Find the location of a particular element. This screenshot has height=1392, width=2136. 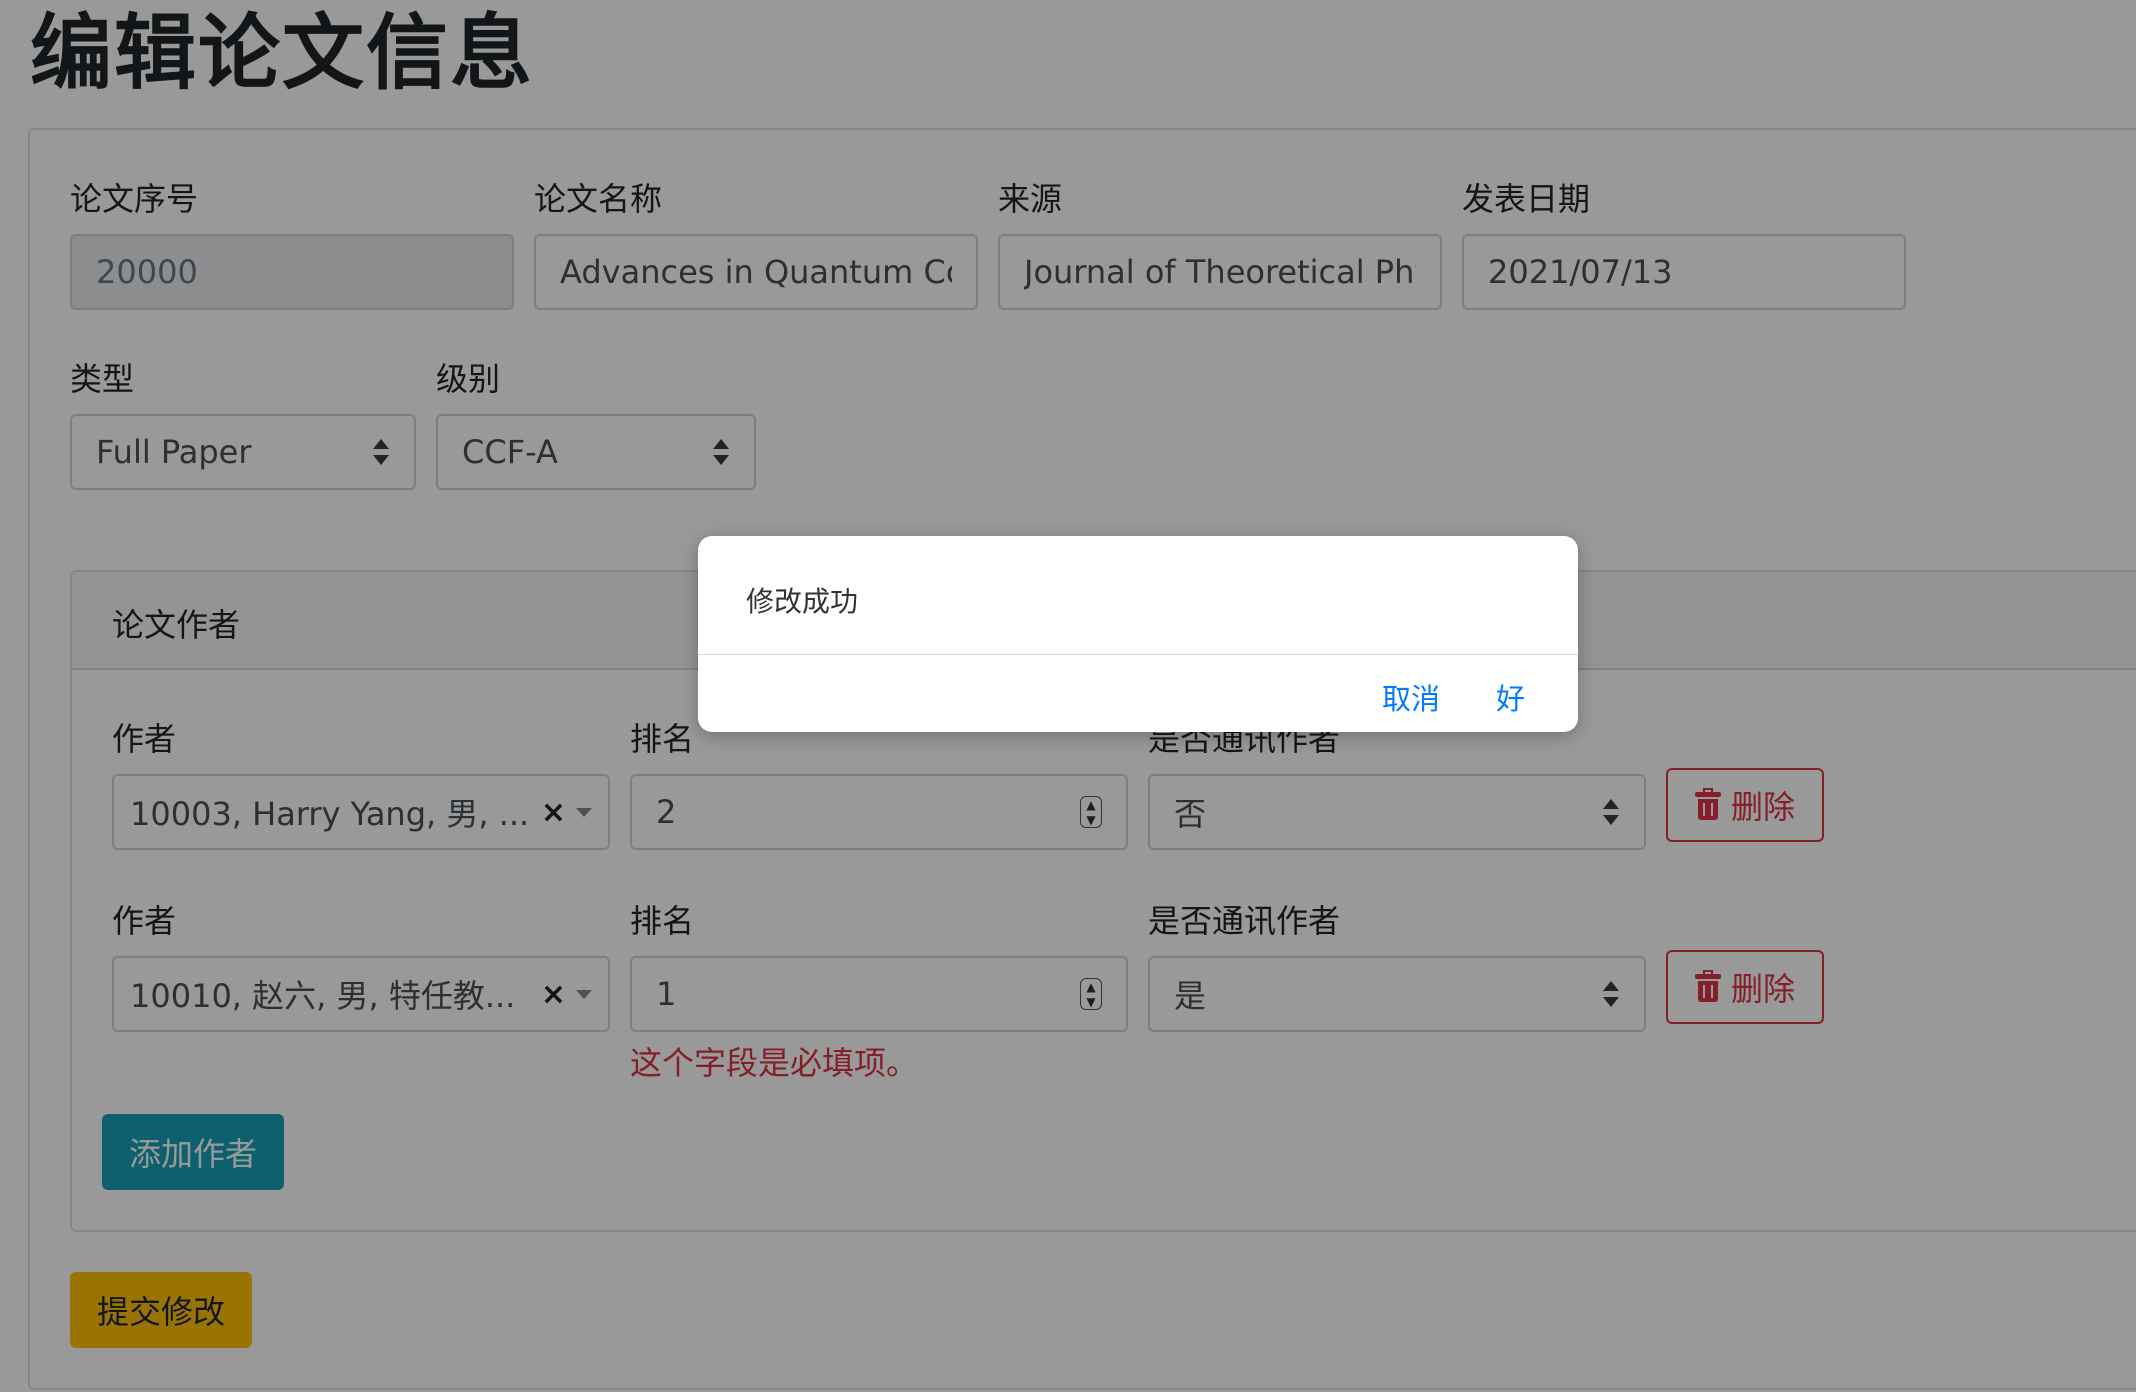

dialog-cancel-button: 取消 is located at coordinates (1411, 697).